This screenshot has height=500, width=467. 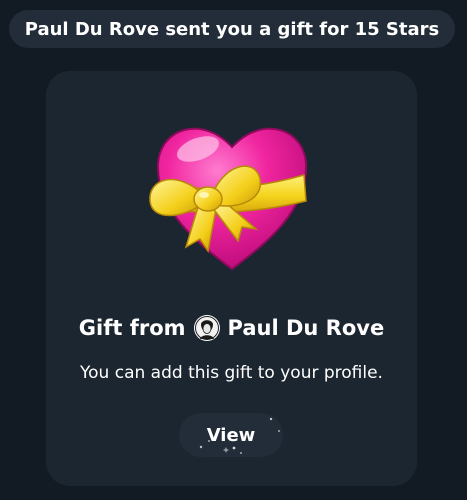 What do you see at coordinates (206, 328) in the screenshot?
I see `sender-avatar-icon` at bounding box center [206, 328].